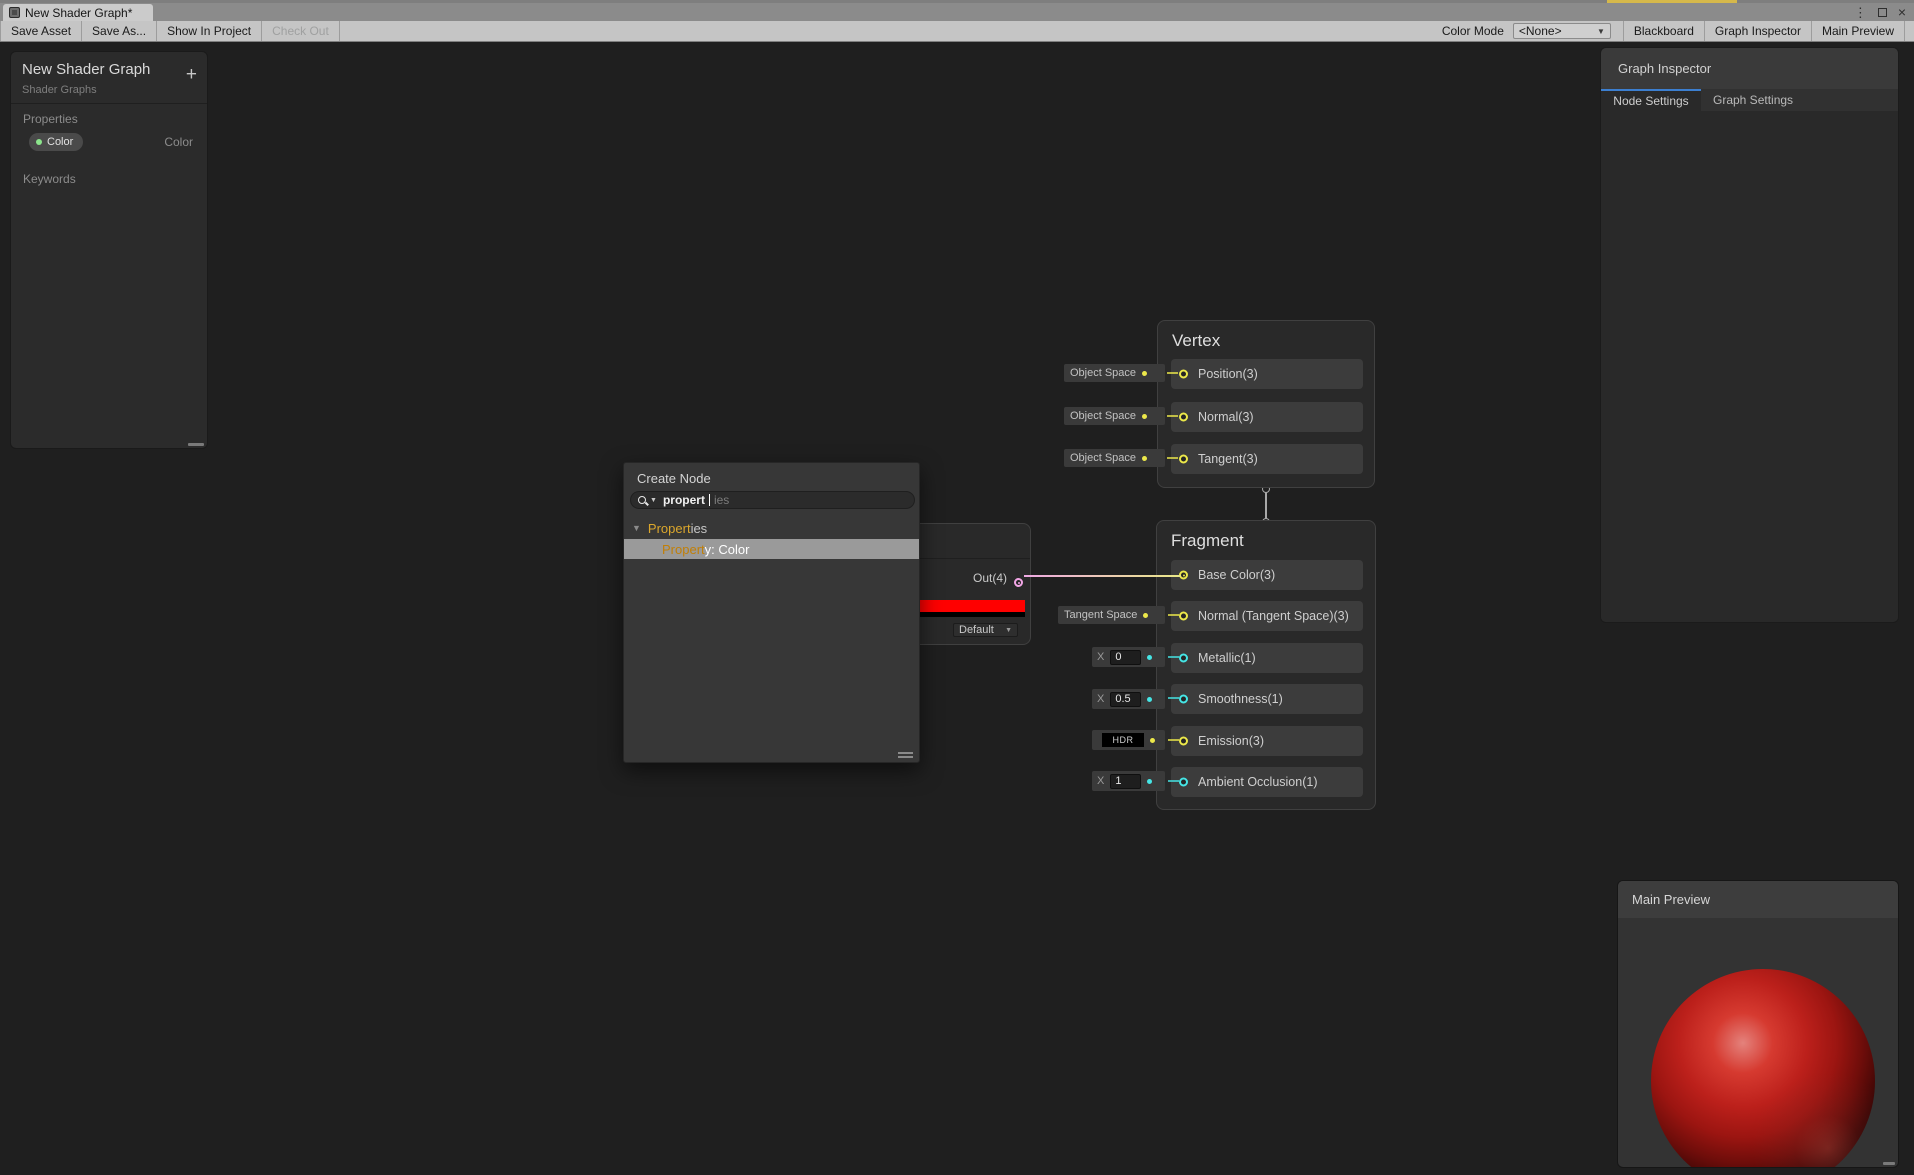 This screenshot has width=1914, height=1175. What do you see at coordinates (1240, 699) in the screenshot?
I see `slot-label: Smoothness(1)` at bounding box center [1240, 699].